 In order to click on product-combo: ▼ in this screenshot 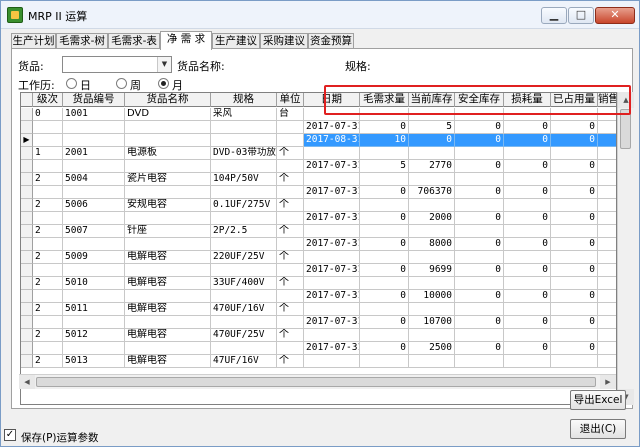, I will do `click(117, 64)`.